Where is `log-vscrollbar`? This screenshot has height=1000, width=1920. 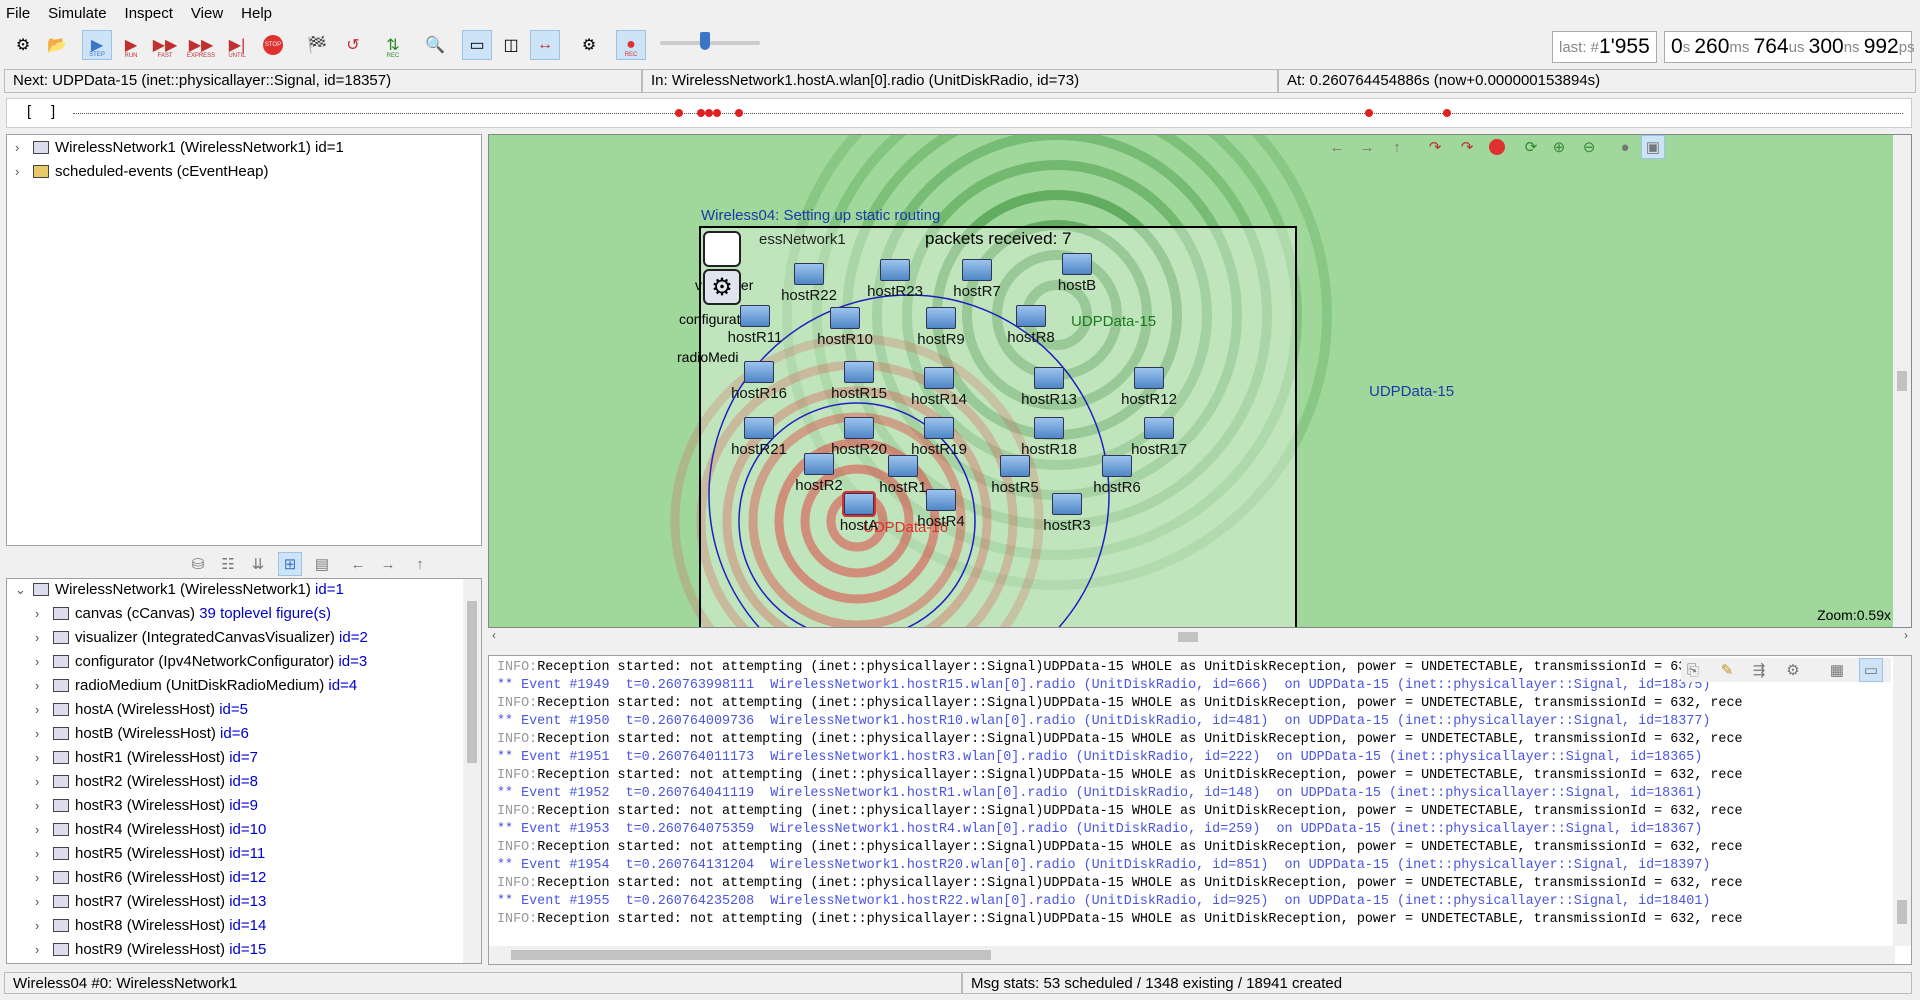
log-vscrollbar is located at coordinates (1902, 801).